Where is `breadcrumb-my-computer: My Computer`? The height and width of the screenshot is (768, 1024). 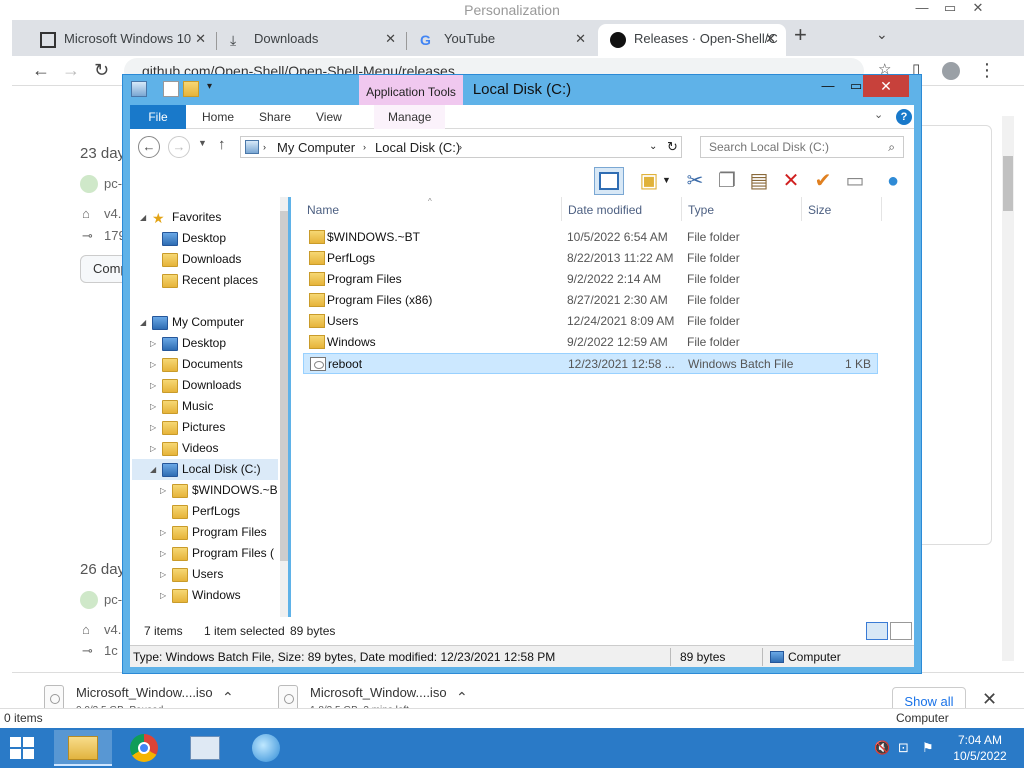 breadcrumb-my-computer: My Computer is located at coordinates (316, 147).